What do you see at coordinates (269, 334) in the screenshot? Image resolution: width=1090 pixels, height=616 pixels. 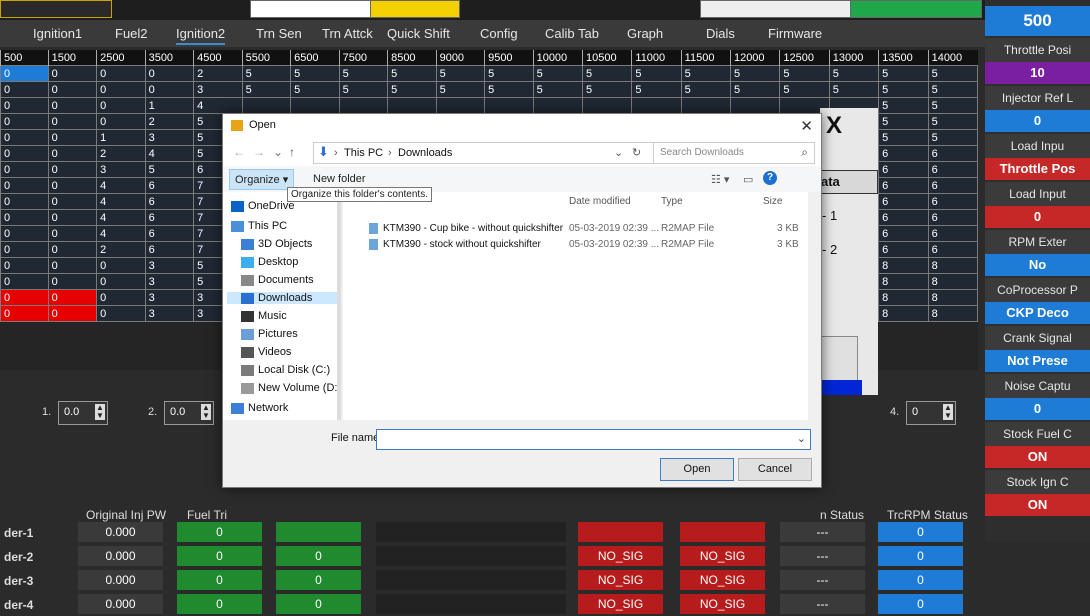 I see `nav-item-pictures: Pictures` at bounding box center [269, 334].